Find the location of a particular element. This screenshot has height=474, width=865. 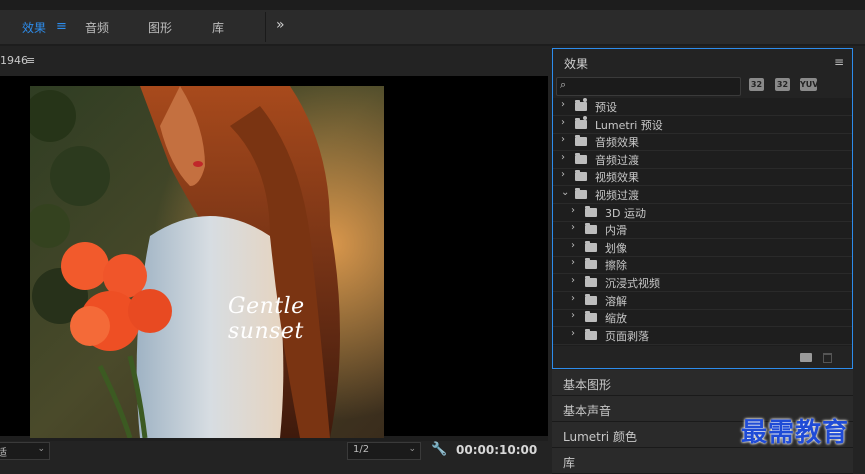

trash-icon is located at coordinates (827, 358).